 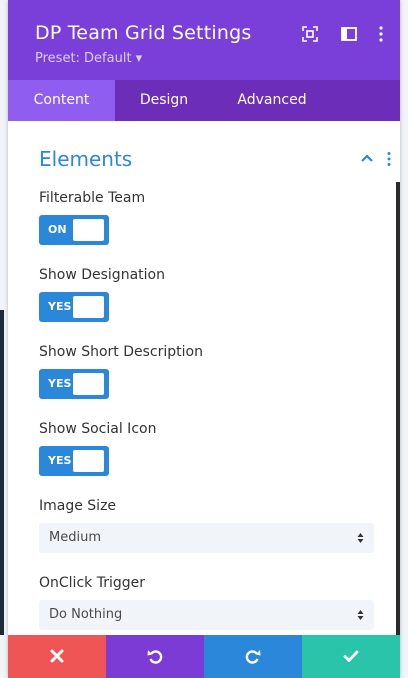 What do you see at coordinates (57, 229) in the screenshot?
I see `toggle-text: ON` at bounding box center [57, 229].